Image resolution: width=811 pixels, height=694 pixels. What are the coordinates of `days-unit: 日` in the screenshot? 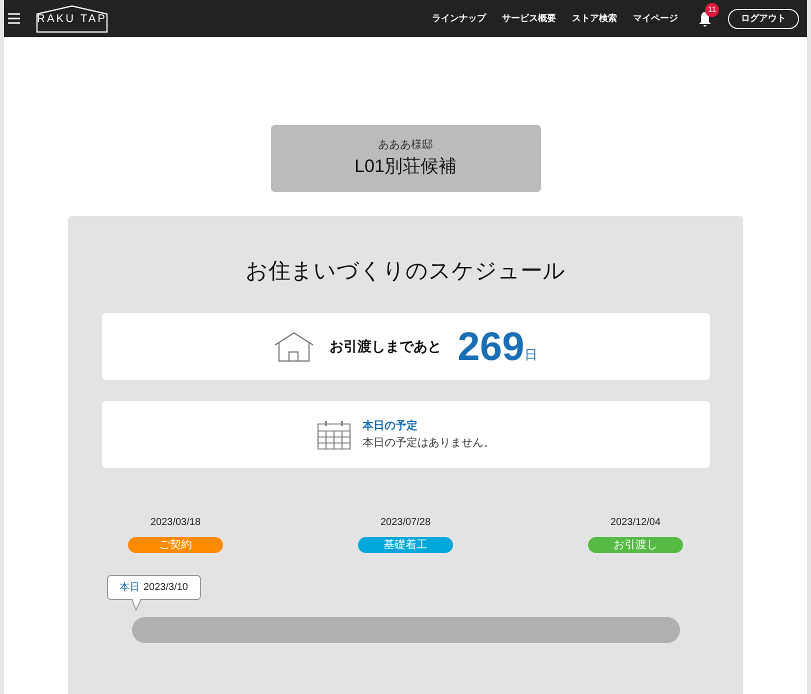 It's located at (531, 355).